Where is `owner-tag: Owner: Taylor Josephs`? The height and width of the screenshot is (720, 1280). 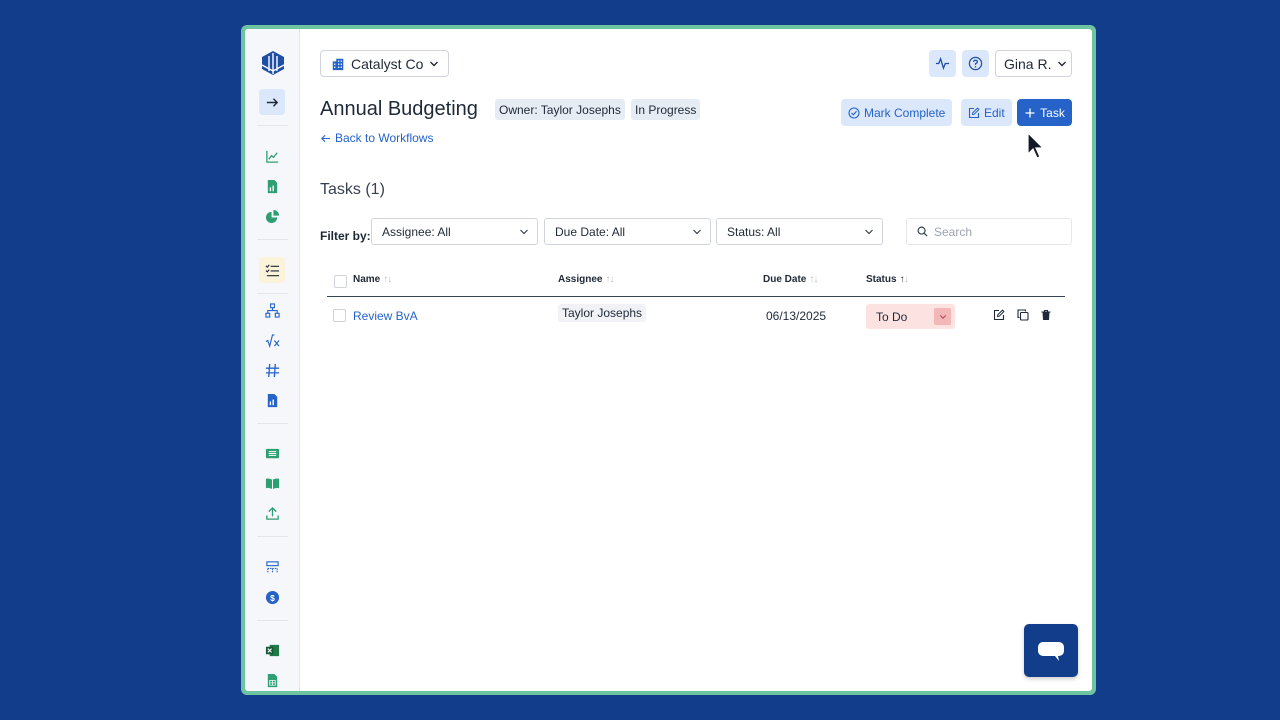
owner-tag: Owner: Taylor Josephs is located at coordinates (560, 109).